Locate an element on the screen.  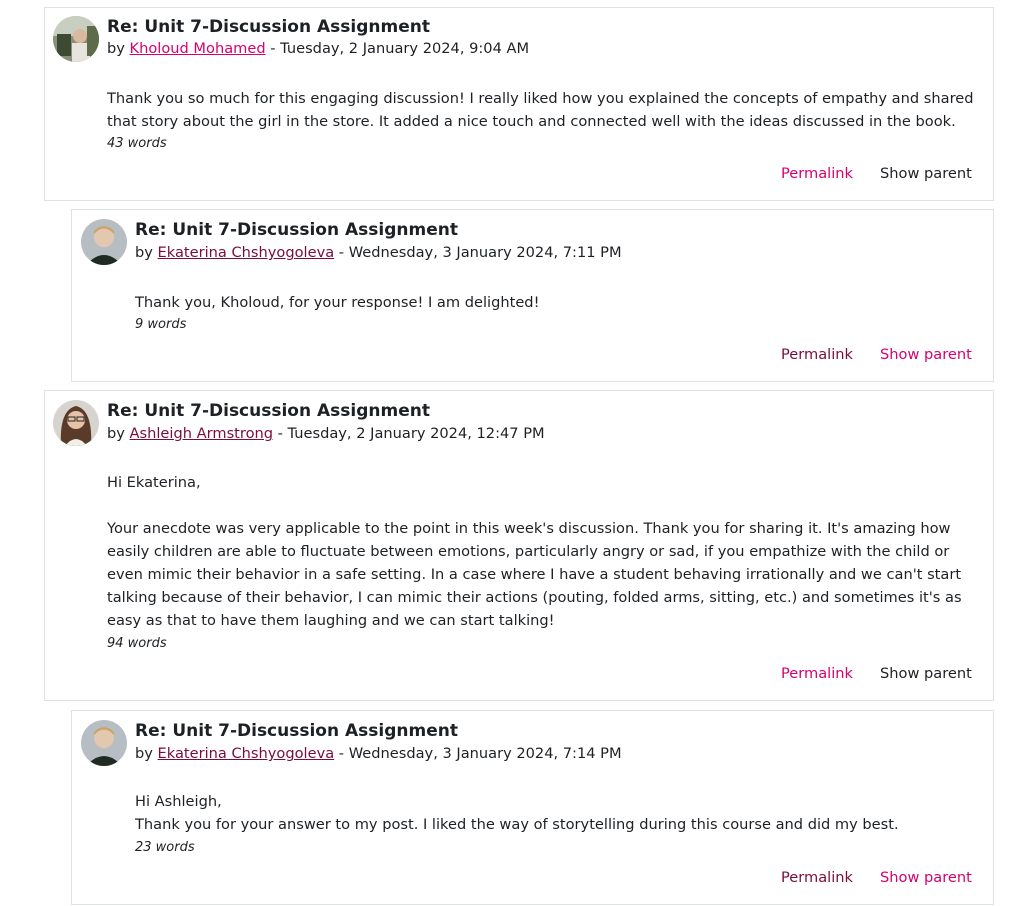
word-count: 9 words is located at coordinates (161, 324).